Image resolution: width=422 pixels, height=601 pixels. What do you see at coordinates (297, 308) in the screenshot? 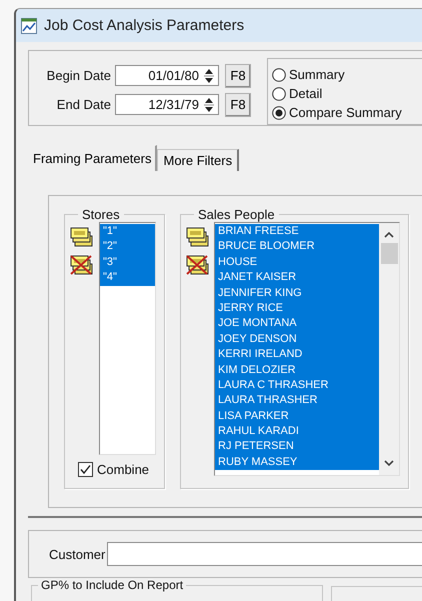
I see `list-item: JERRY RICE` at bounding box center [297, 308].